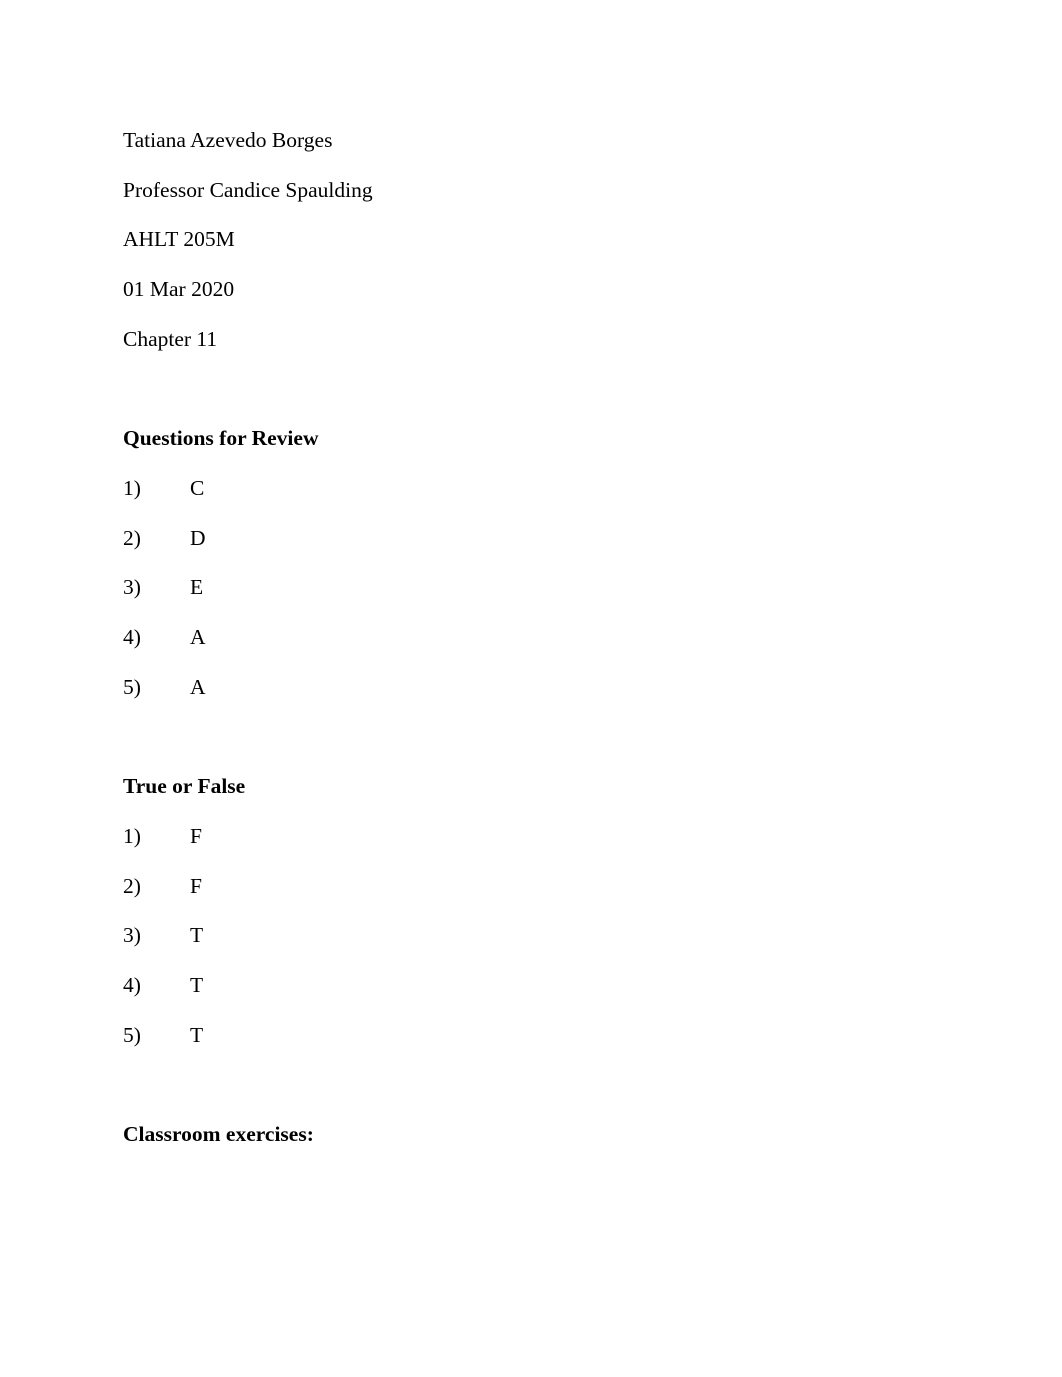 This screenshot has height=1377, width=1062. I want to click on answer-value: C, so click(197, 487).